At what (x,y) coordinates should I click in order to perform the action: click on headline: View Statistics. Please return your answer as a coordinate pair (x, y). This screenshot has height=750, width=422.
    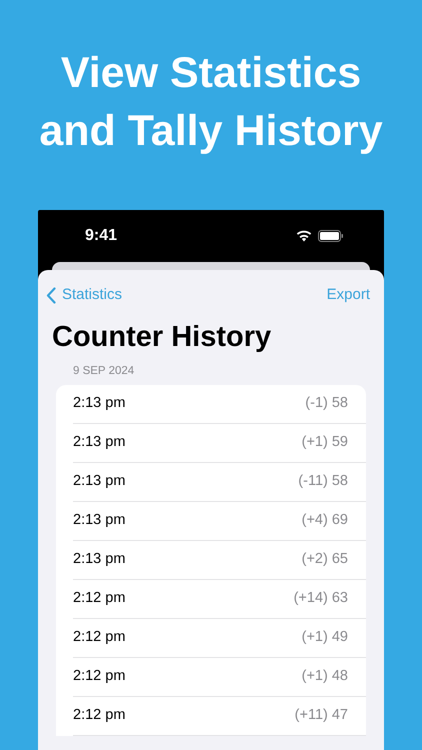
    Looking at the image, I should click on (211, 73).